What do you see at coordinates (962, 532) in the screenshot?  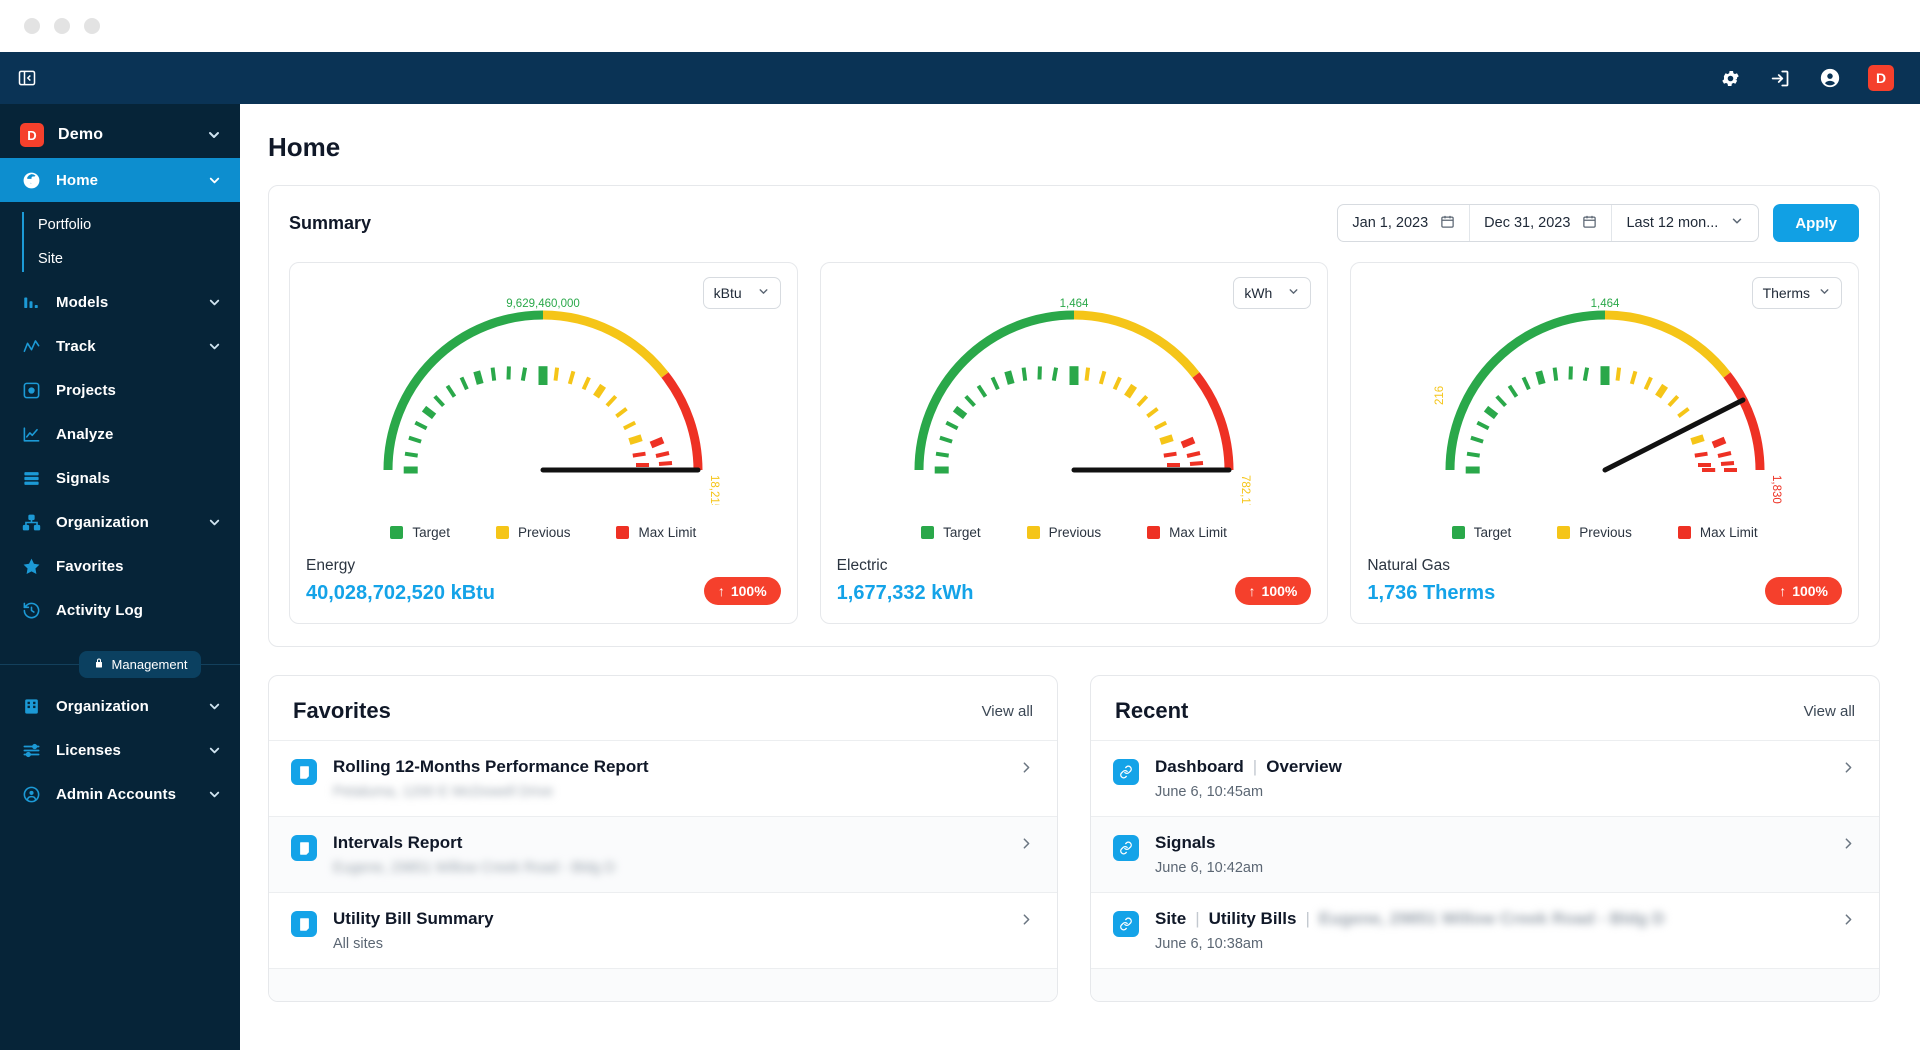 I see `legend-label: Target` at bounding box center [962, 532].